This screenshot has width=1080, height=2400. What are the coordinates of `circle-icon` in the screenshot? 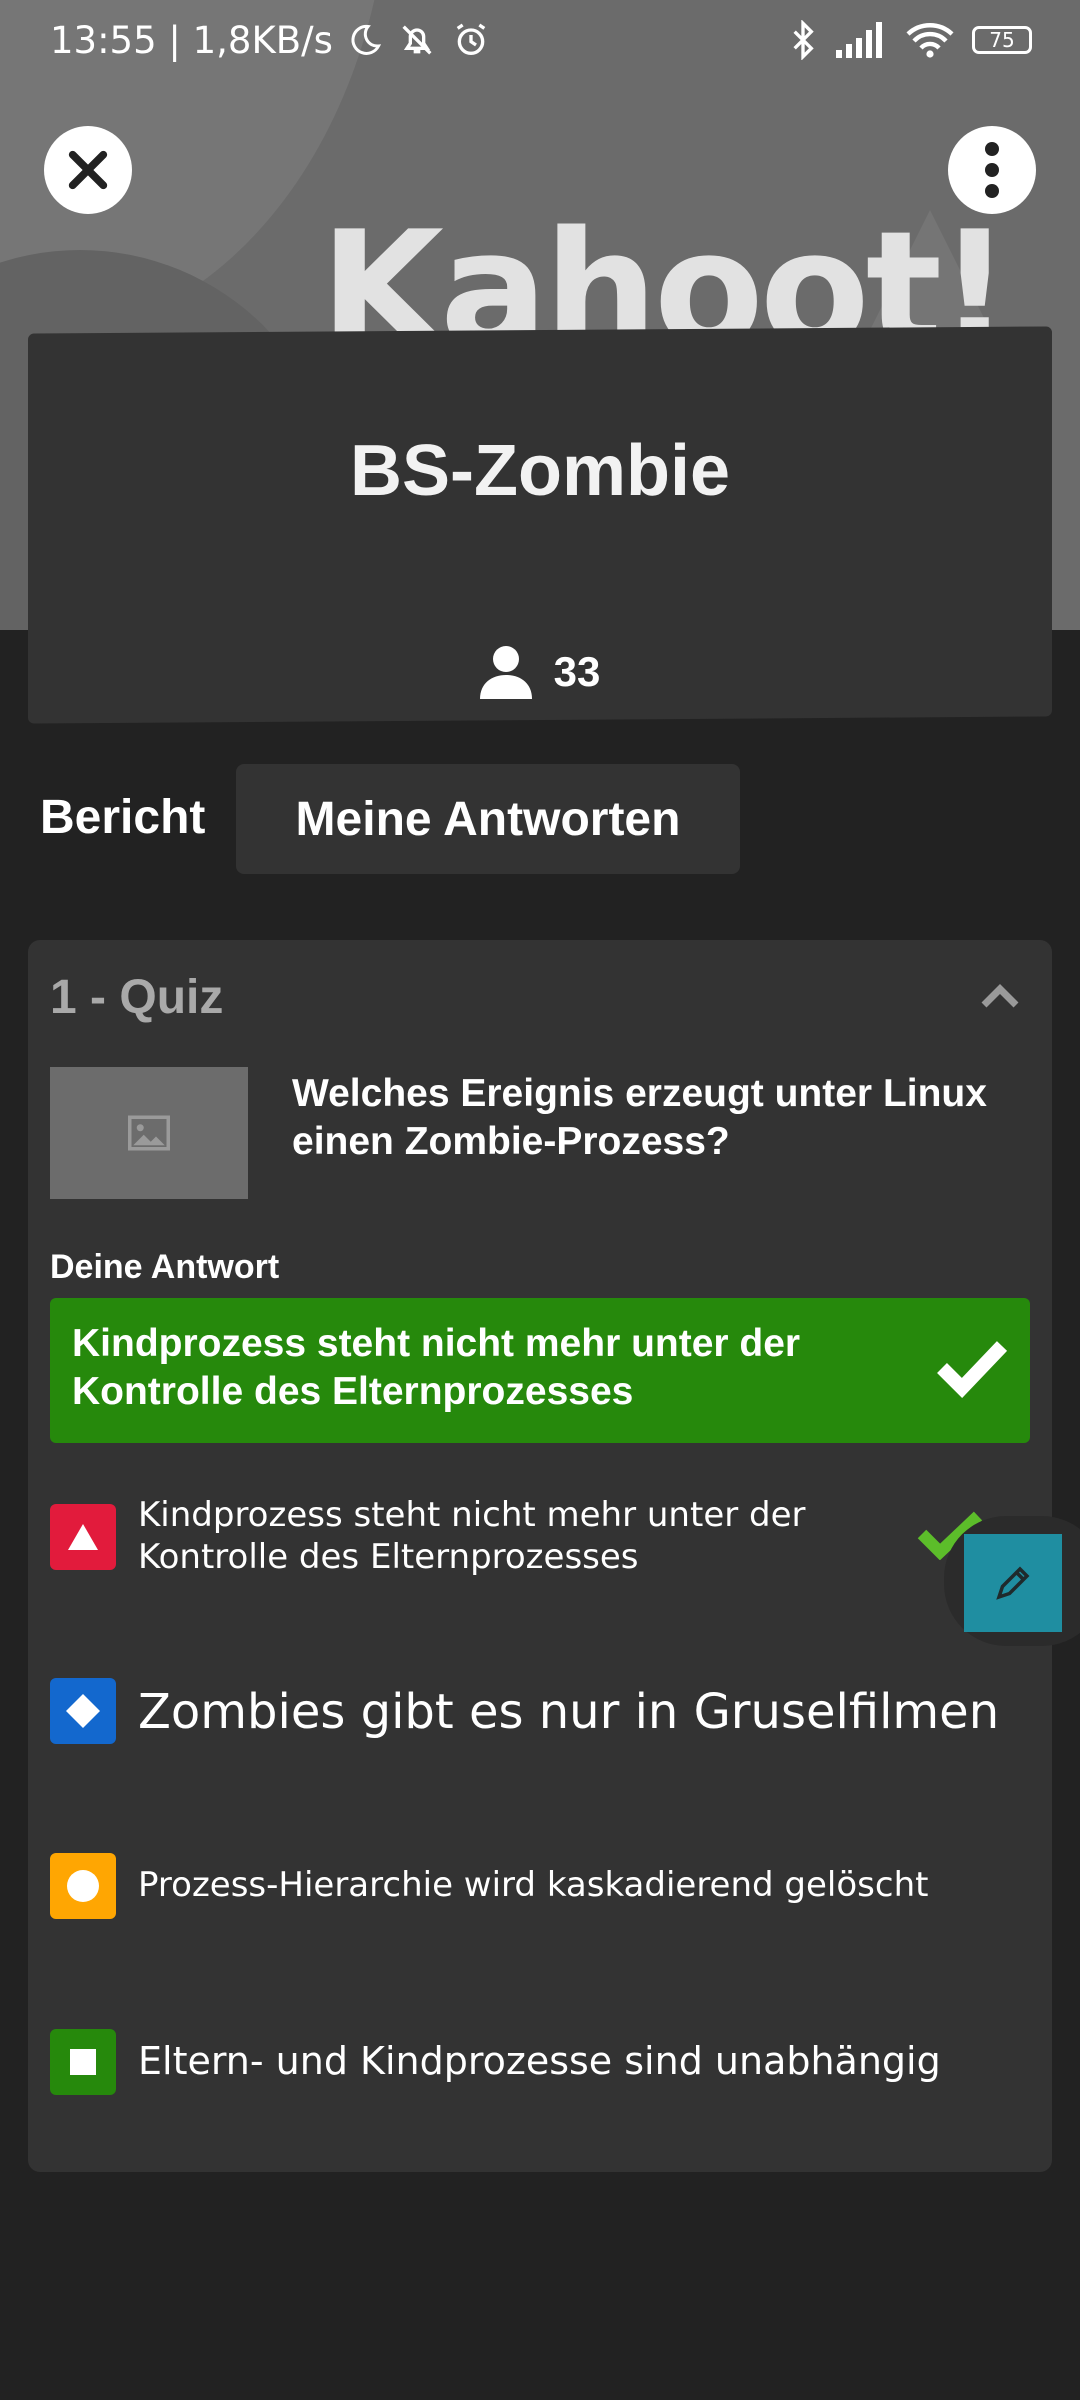 It's located at (83, 1886).